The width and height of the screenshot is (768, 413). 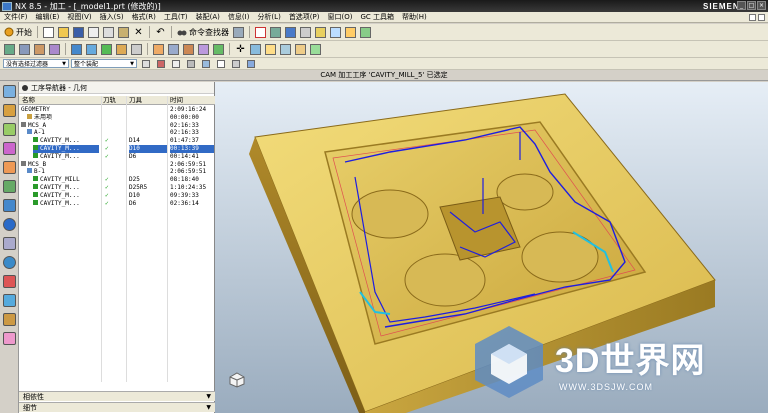 I want to click on operation-row: B-1 2:06:59:51, so click(x=117, y=172).